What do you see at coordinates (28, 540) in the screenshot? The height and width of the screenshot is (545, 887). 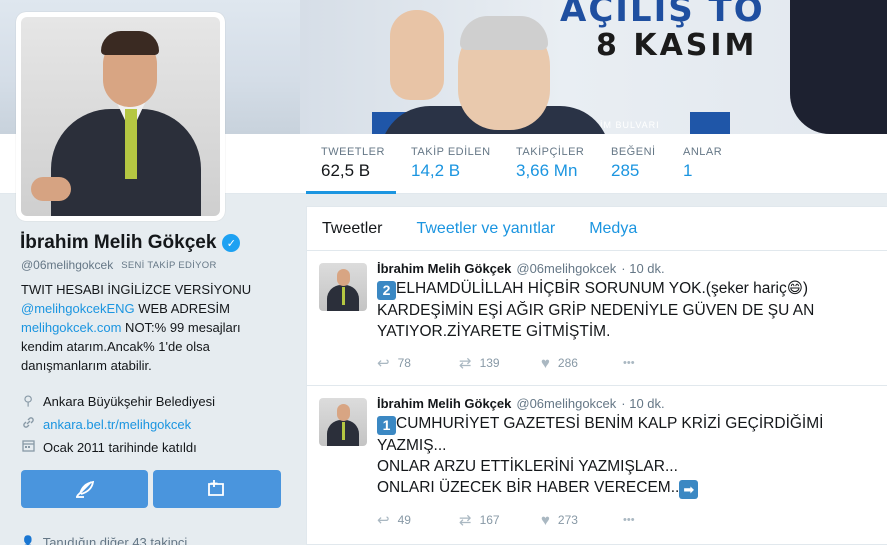 I see `people-icon: 👤` at bounding box center [28, 540].